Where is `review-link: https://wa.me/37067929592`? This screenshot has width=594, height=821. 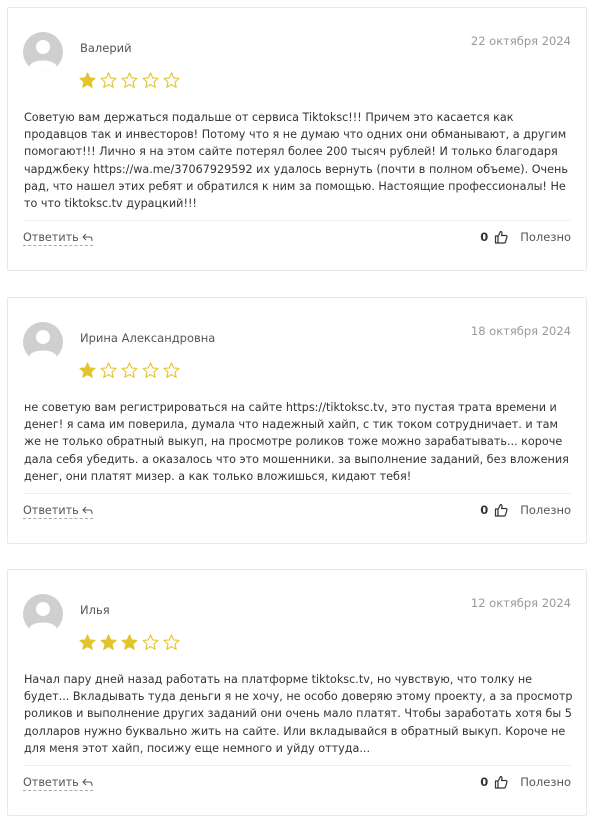 review-link: https://wa.me/37067929592 is located at coordinates (173, 169).